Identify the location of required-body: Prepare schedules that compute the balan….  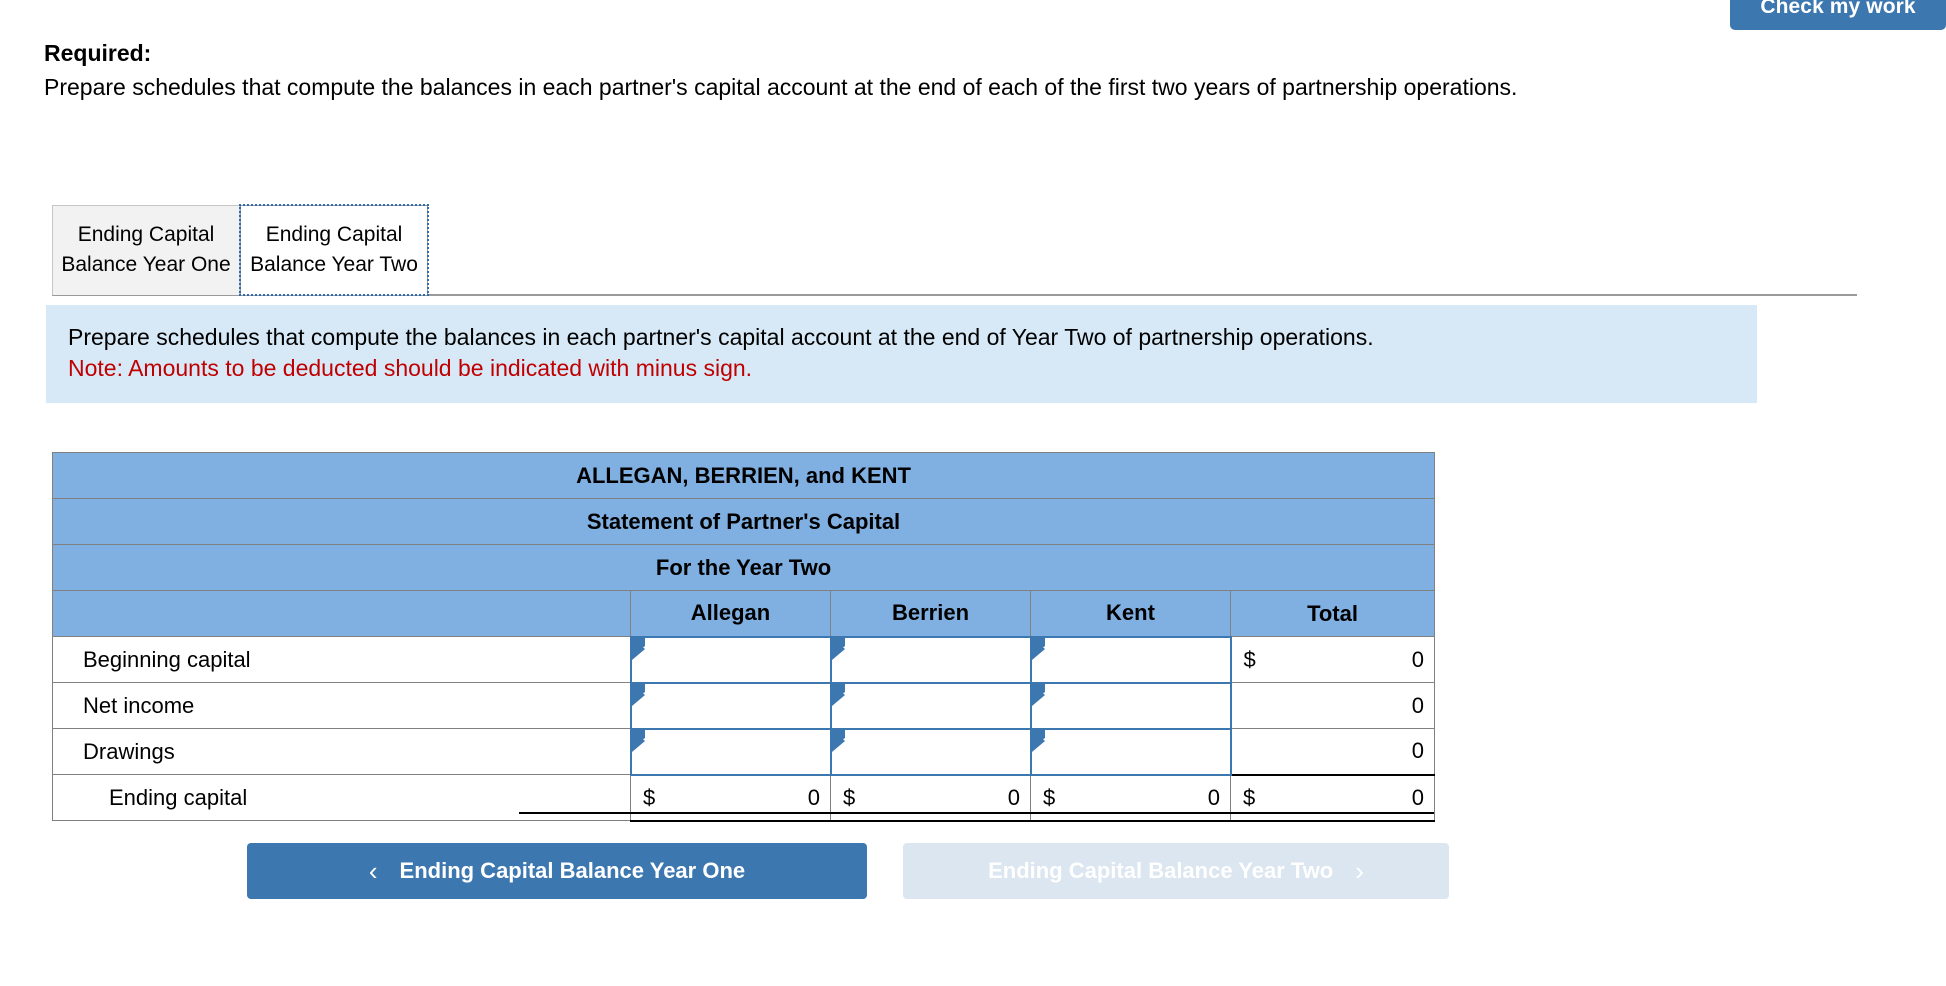
(781, 87).